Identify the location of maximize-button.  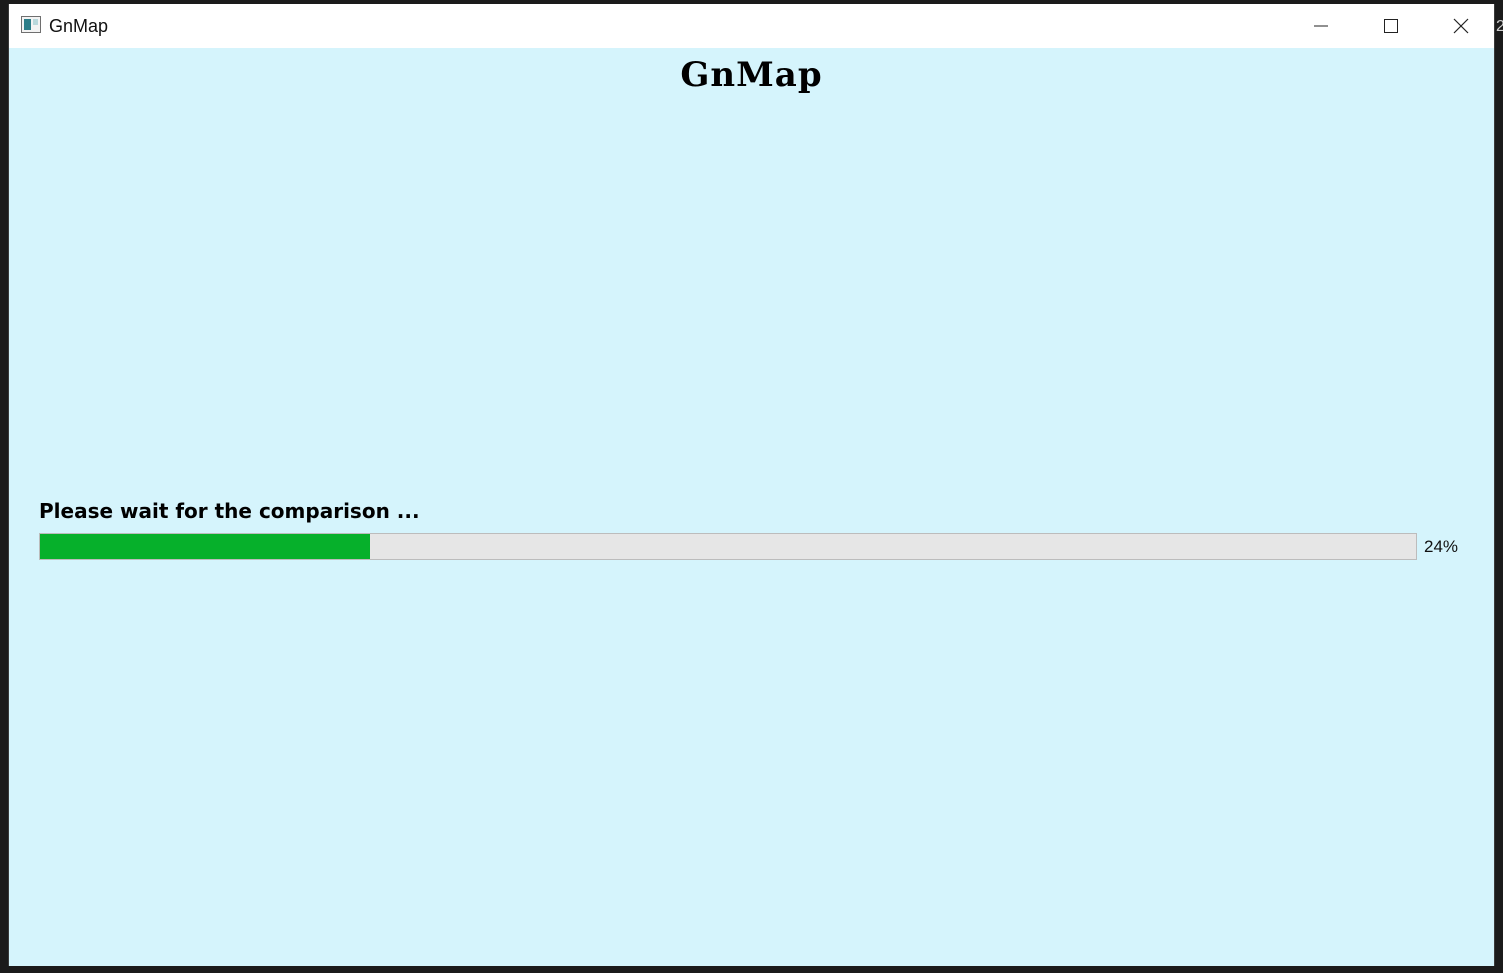
(1391, 26).